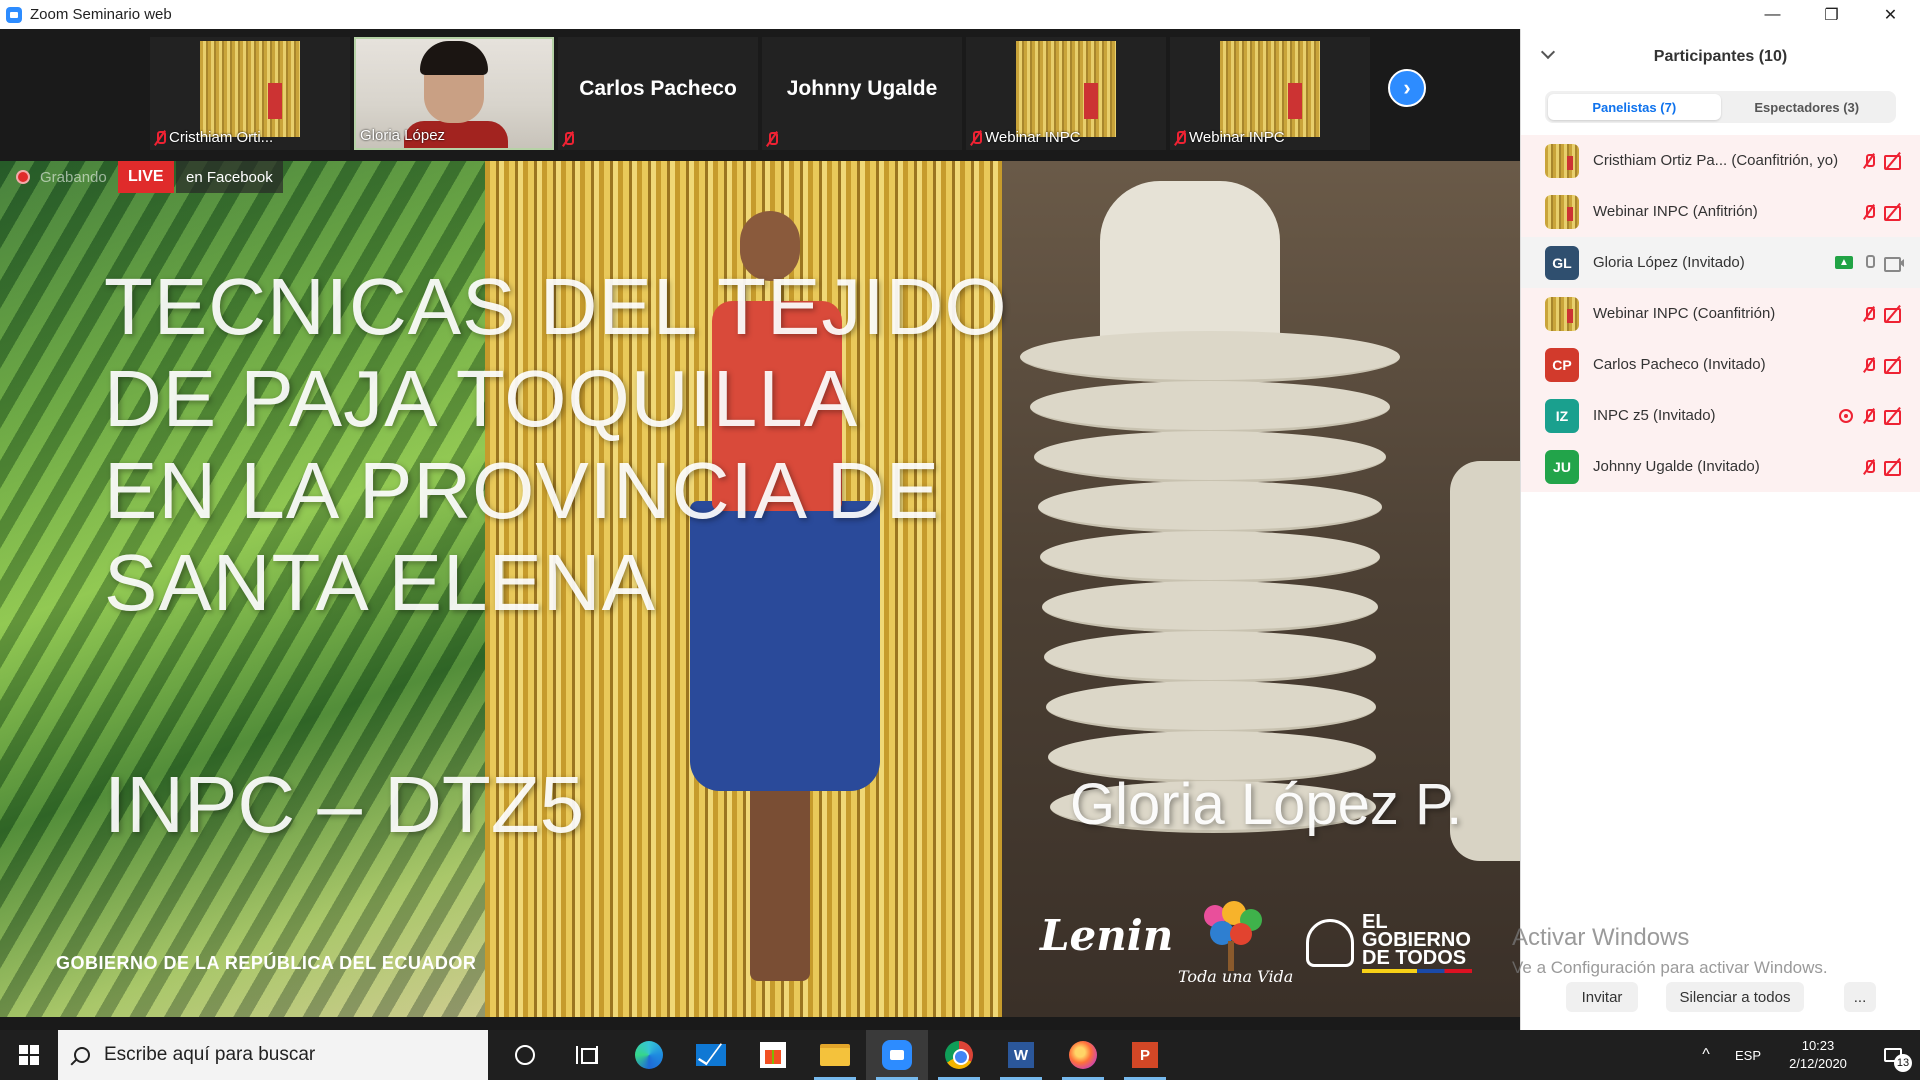 The height and width of the screenshot is (1080, 1920). I want to click on cortana-button, so click(525, 1055).